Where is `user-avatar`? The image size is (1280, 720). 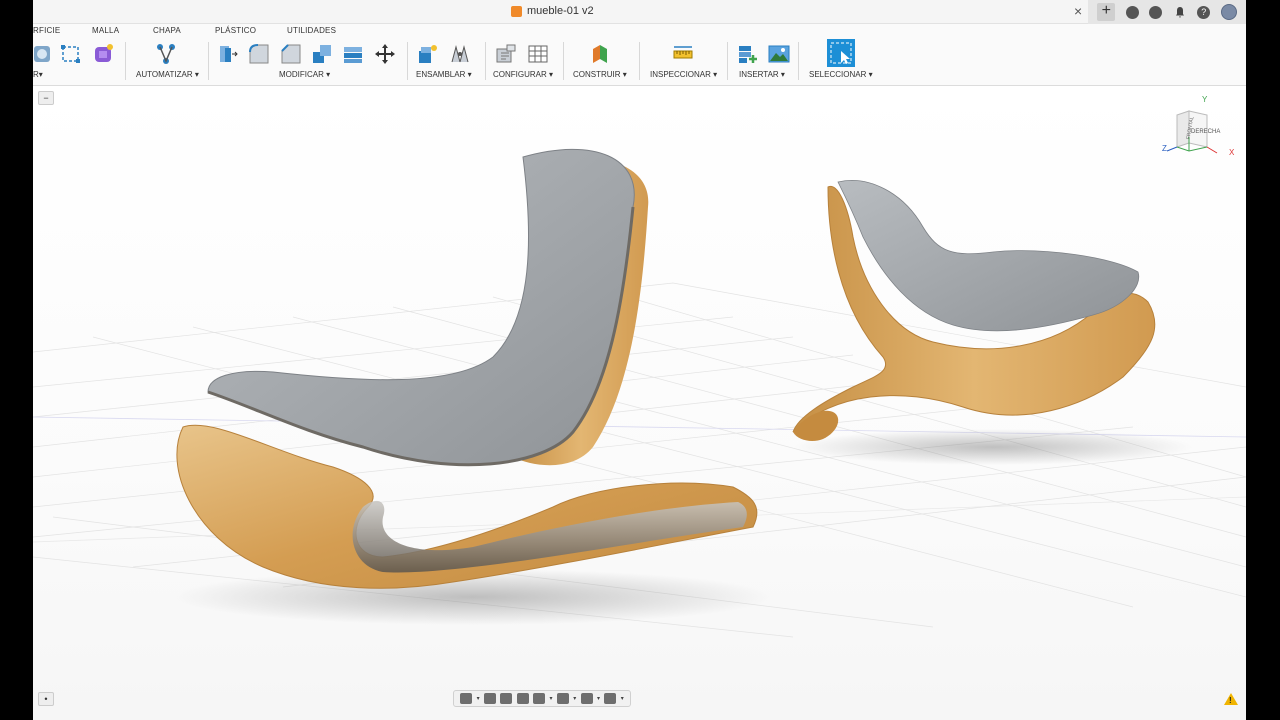 user-avatar is located at coordinates (1228, 12).